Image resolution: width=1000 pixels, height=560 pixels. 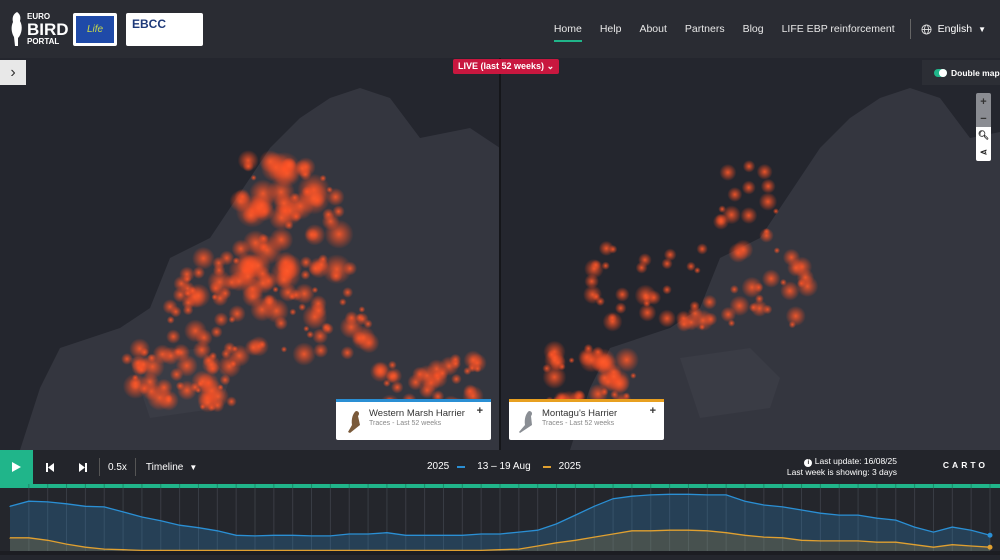 I want to click on speed-button: 0.5x, so click(x=117, y=467).